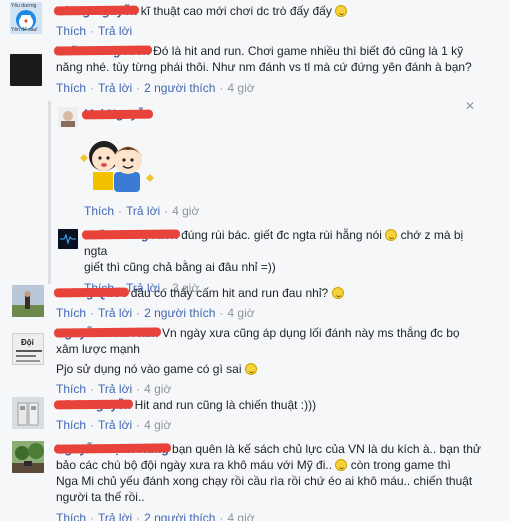 The image size is (509, 521). I want to click on comment-author: Hoàng Quốc, so click(91, 293).